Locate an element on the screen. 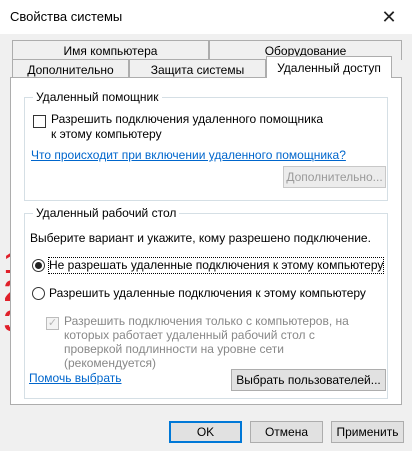  tab-computer-name: Имя компьютера is located at coordinates (110, 50).